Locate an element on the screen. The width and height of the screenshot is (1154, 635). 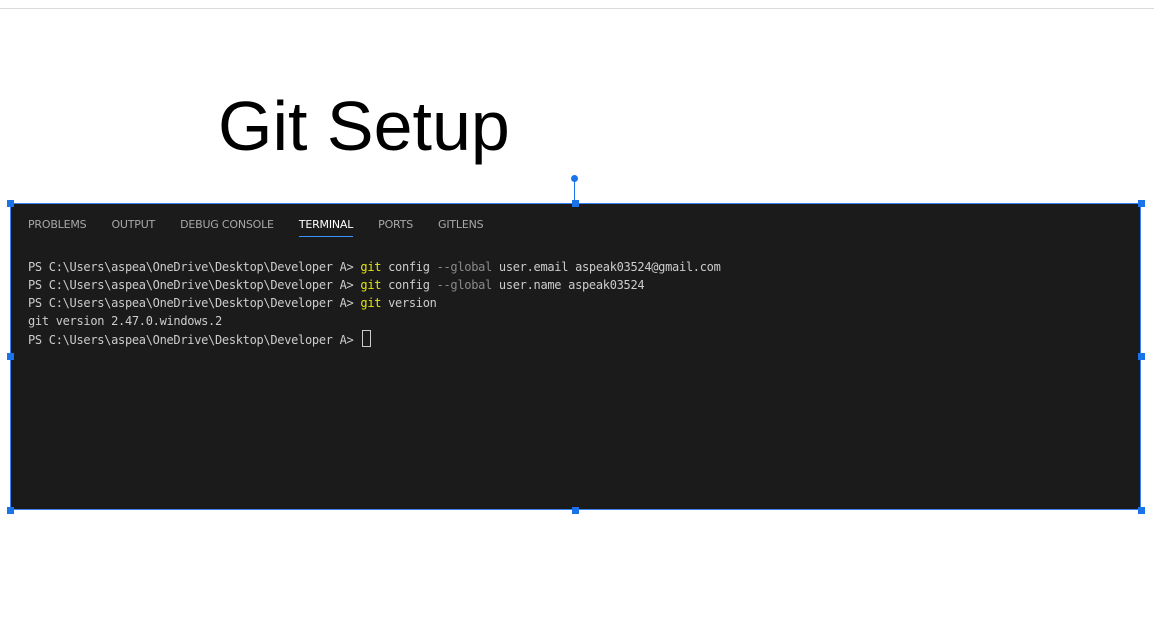
resize-handle-top is located at coordinates (575, 203).